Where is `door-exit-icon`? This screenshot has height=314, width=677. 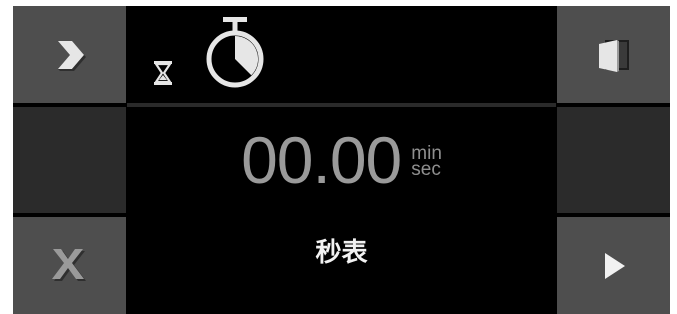 door-exit-icon is located at coordinates (614, 55).